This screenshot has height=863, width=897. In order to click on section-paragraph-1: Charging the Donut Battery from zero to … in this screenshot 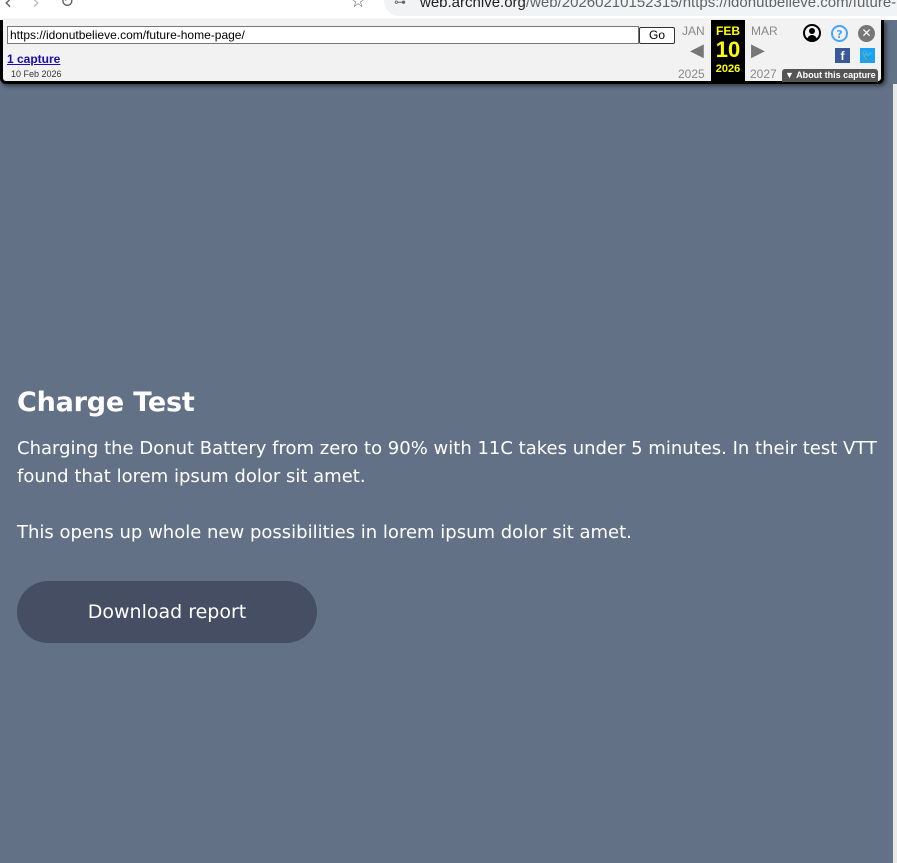, I will do `click(447, 462)`.